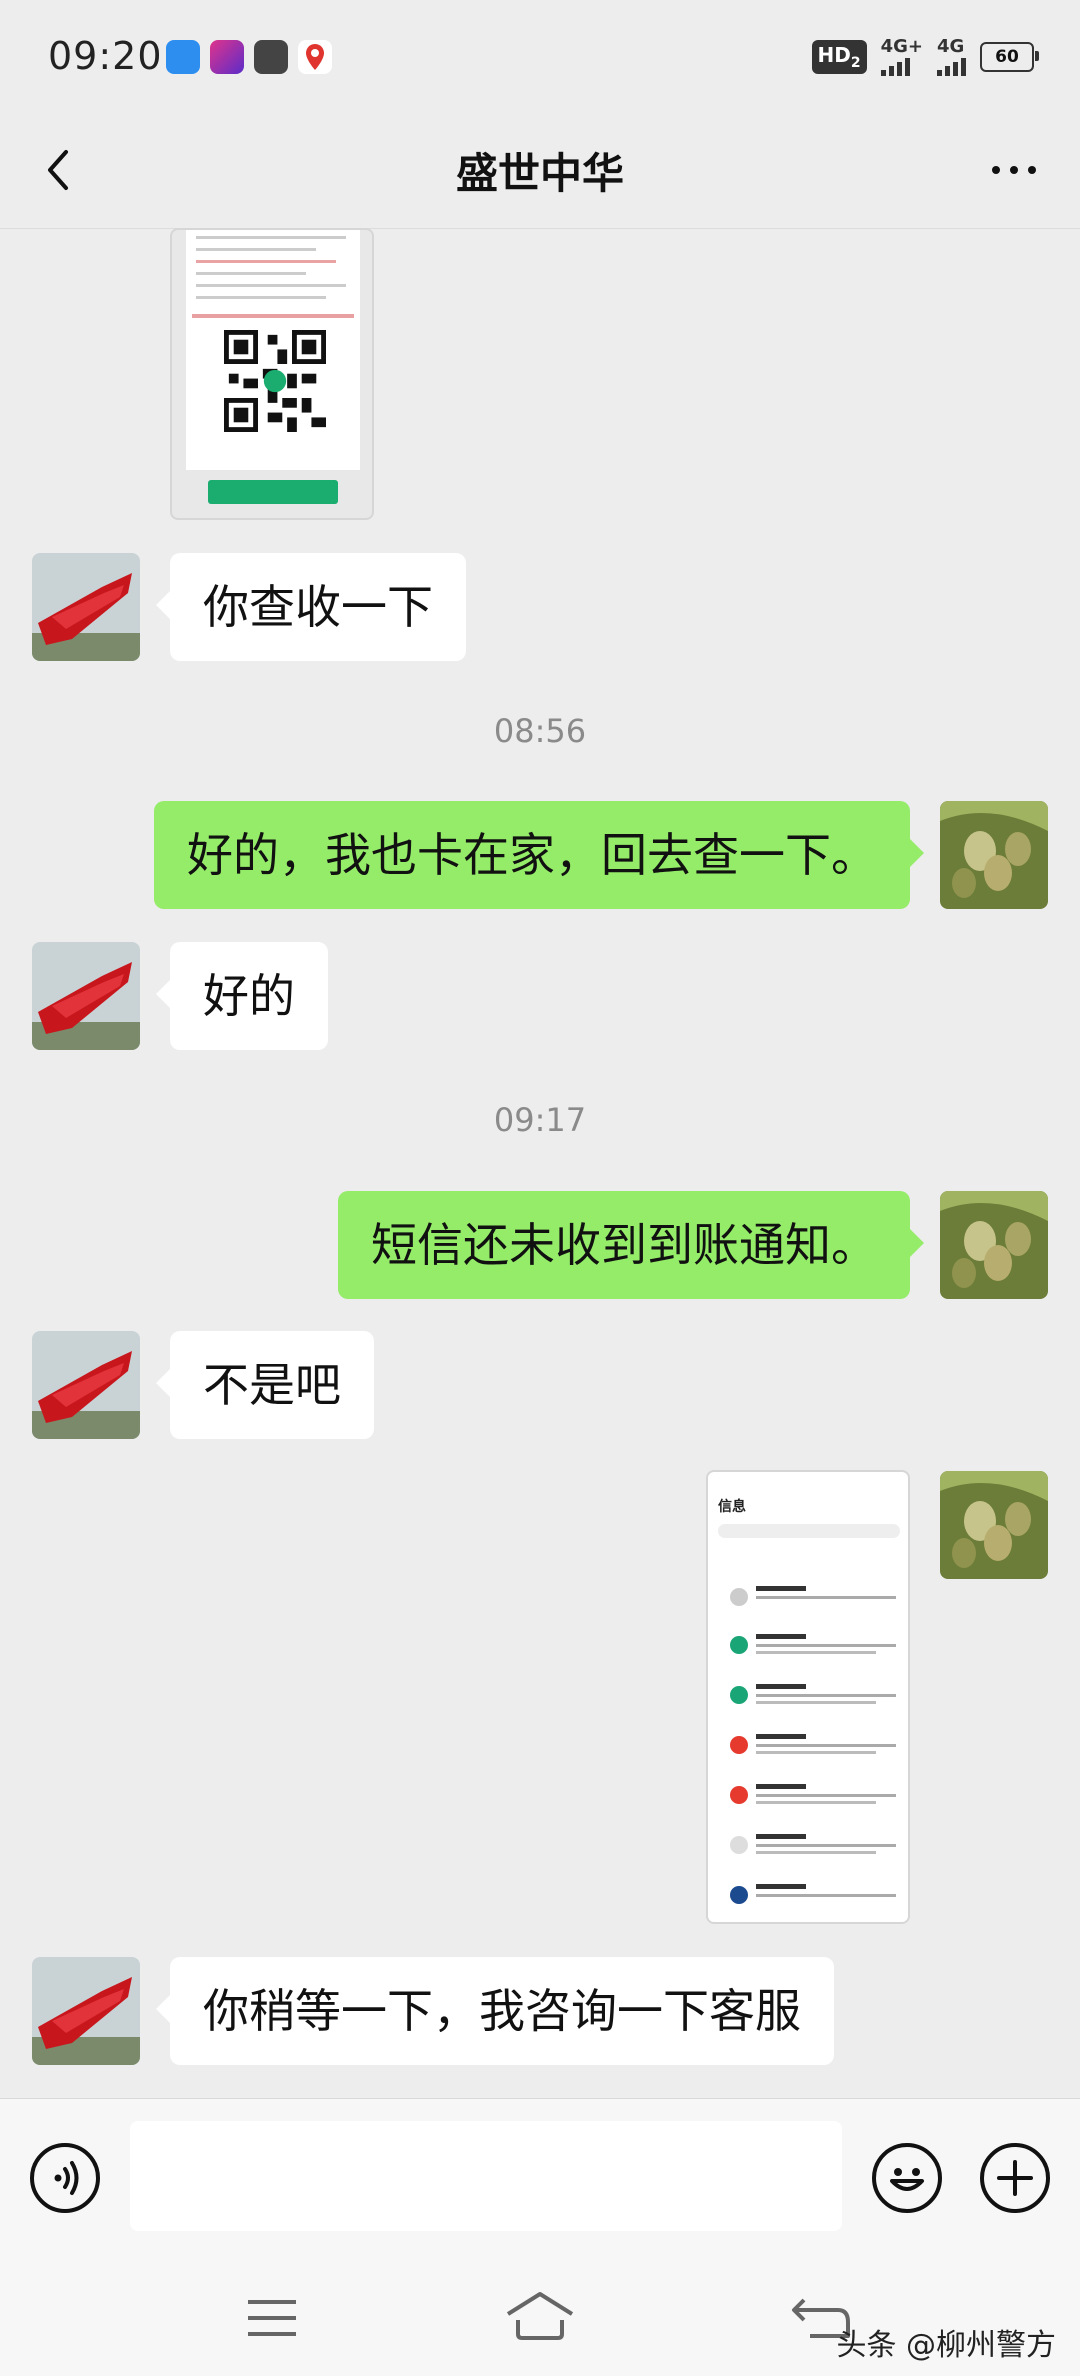 This screenshot has height=2376, width=1080. Describe the element at coordinates (271, 57) in the screenshot. I see `message-app-icon` at that location.